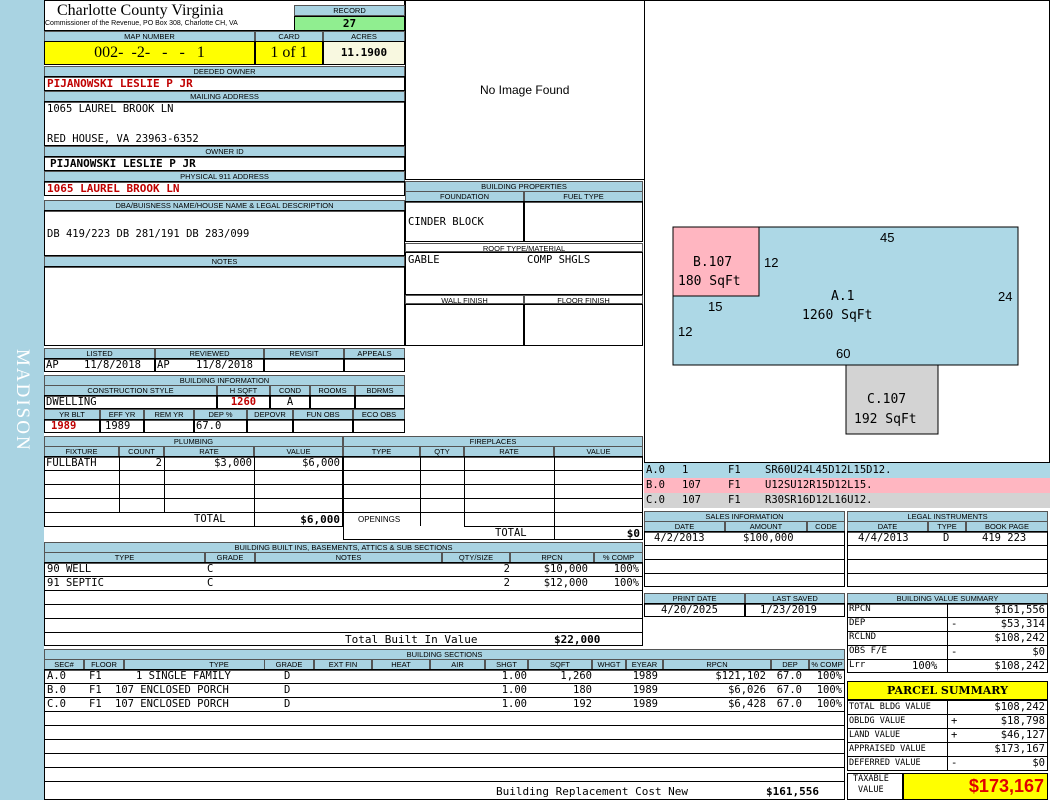  I want to click on card-value: 1 of 1, so click(289, 53).